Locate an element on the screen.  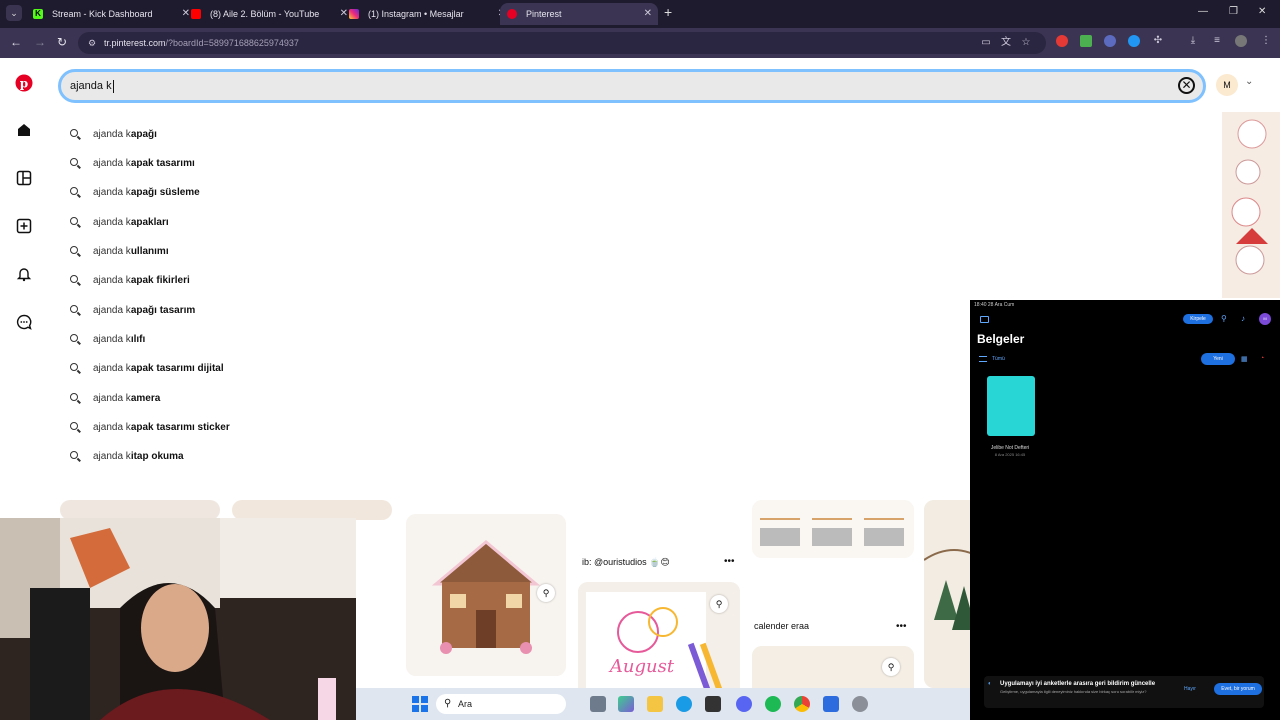
restore-icon: ❐ is located at coordinates (1233, 11).